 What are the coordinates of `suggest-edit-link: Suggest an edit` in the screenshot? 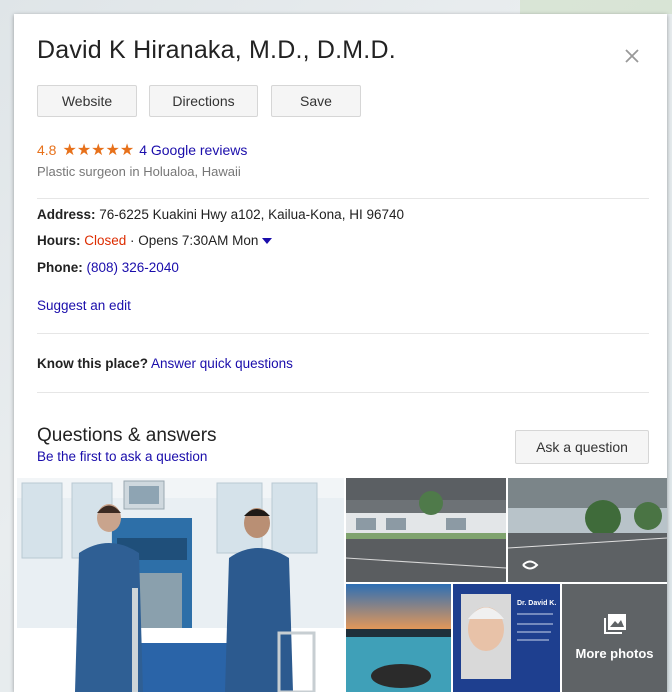 It's located at (84, 305).